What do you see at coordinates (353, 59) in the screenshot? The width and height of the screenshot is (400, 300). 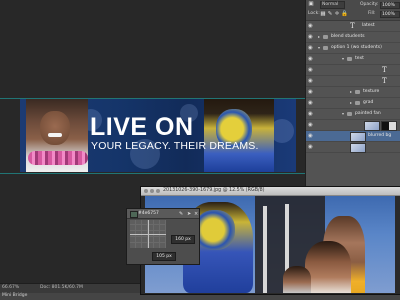 I see `layer-row: ◉ ▾ text` at bounding box center [353, 59].